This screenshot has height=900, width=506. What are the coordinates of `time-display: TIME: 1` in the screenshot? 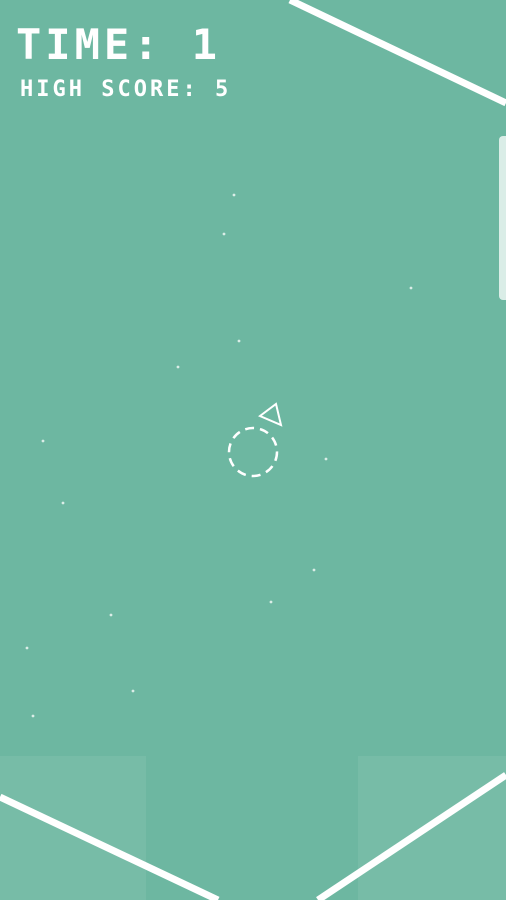 It's located at (119, 44).